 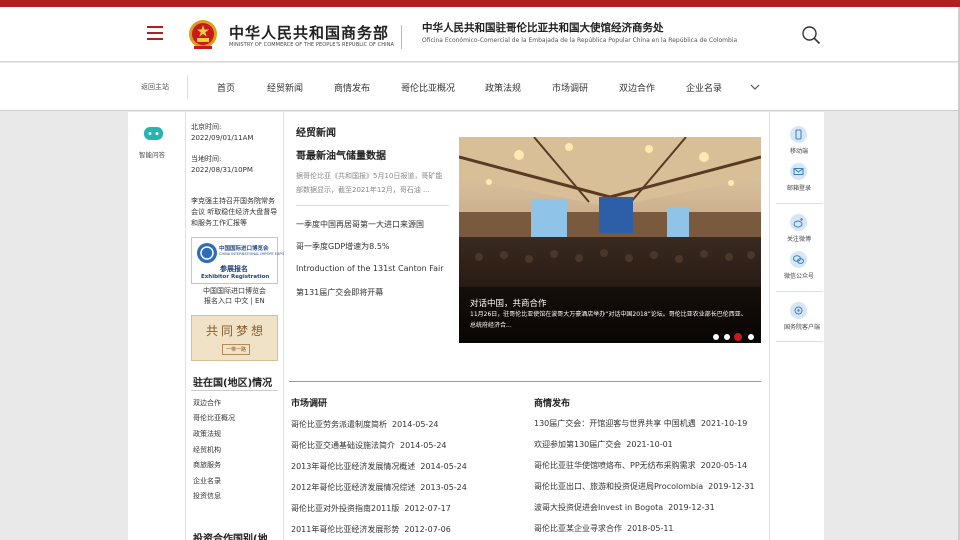 What do you see at coordinates (360, 224) in the screenshot?
I see `news-link: 一季度中国再居哥第一大进口来源国` at bounding box center [360, 224].